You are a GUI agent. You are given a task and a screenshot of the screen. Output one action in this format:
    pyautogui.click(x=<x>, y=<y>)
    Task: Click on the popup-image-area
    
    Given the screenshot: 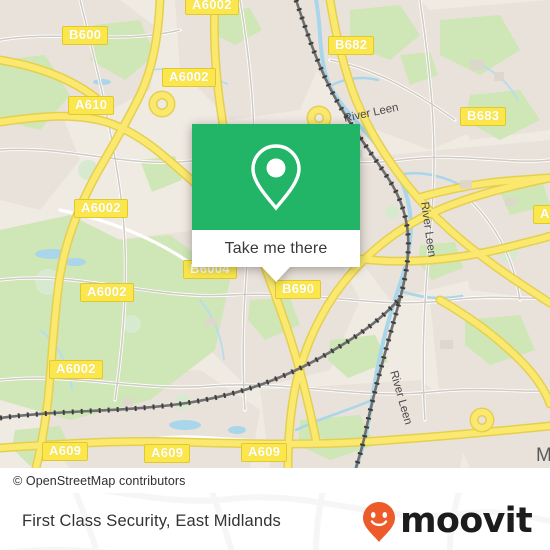 What is the action you would take?
    pyautogui.click(x=276, y=177)
    